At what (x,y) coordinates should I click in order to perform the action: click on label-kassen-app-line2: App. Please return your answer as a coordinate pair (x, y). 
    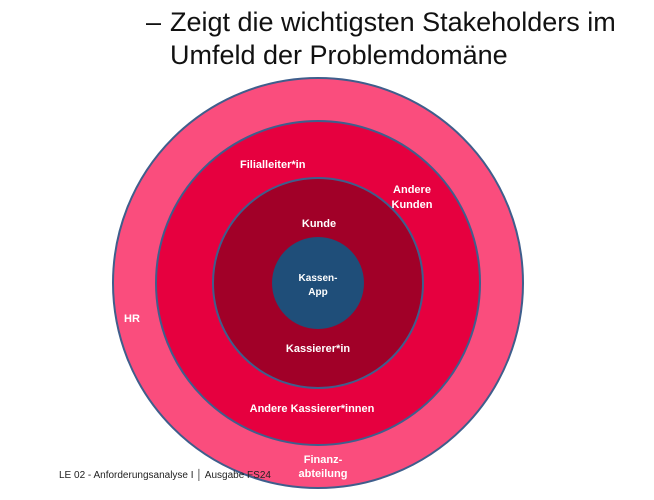
    Looking at the image, I should click on (317, 292).